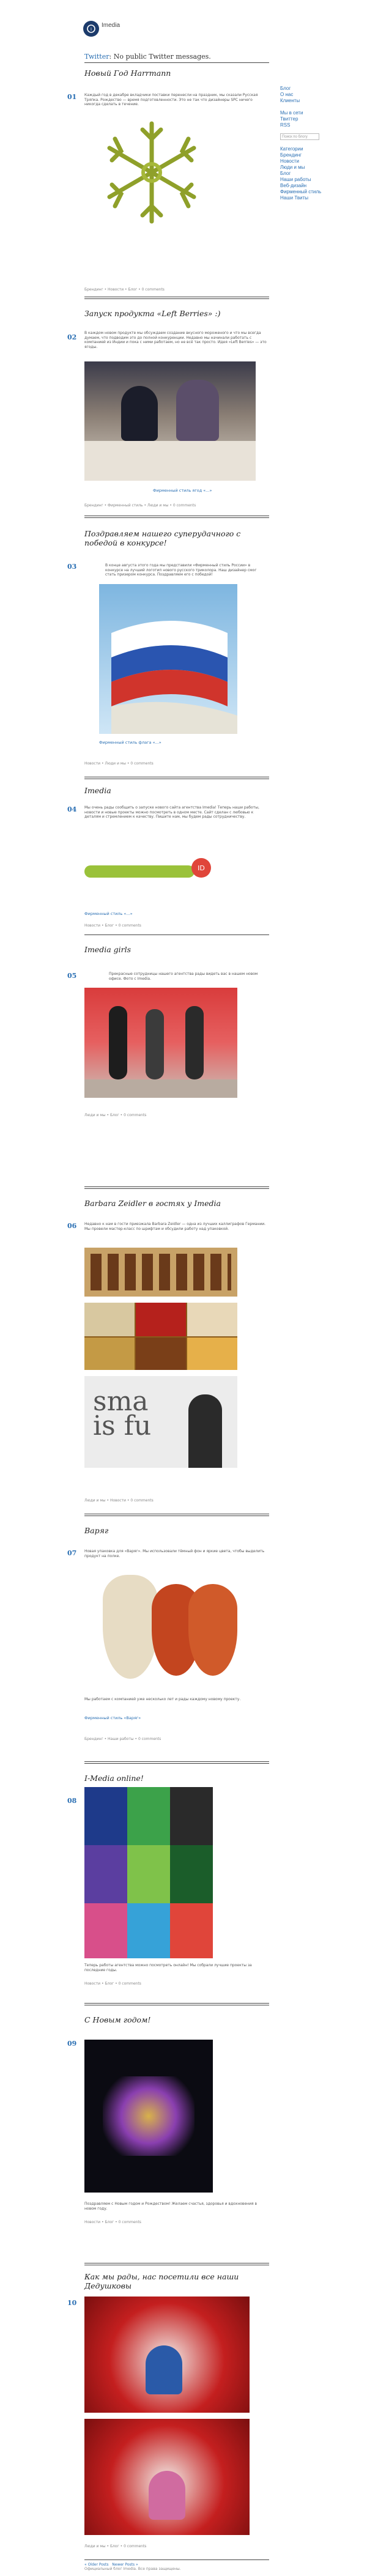 Image resolution: width=367 pixels, height=2576 pixels. Describe the element at coordinates (317, 174) in the screenshot. I see `category-link: Блог` at that location.